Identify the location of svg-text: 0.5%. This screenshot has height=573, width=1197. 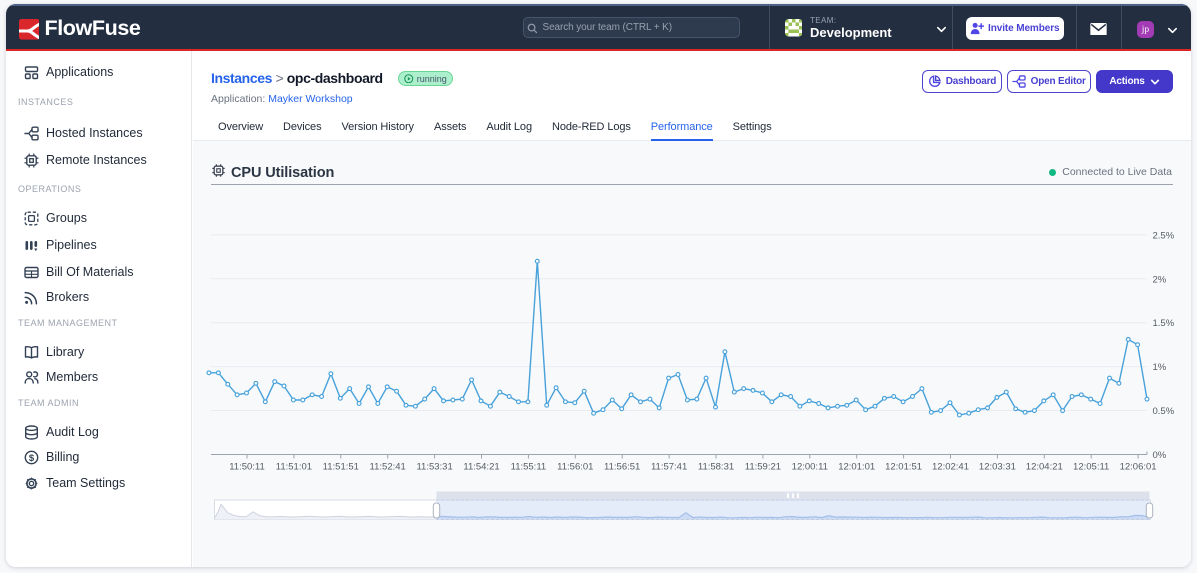
(1164, 411).